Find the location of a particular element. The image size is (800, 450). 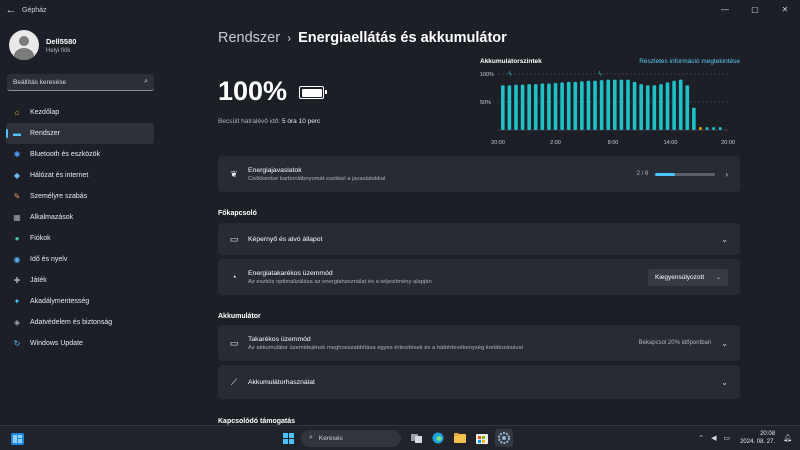

store-icon is located at coordinates (482, 438).